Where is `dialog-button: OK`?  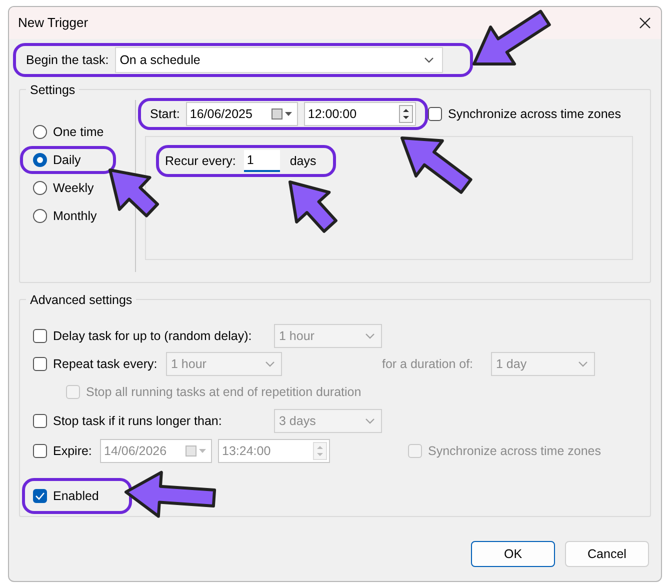
dialog-button: OK is located at coordinates (513, 554).